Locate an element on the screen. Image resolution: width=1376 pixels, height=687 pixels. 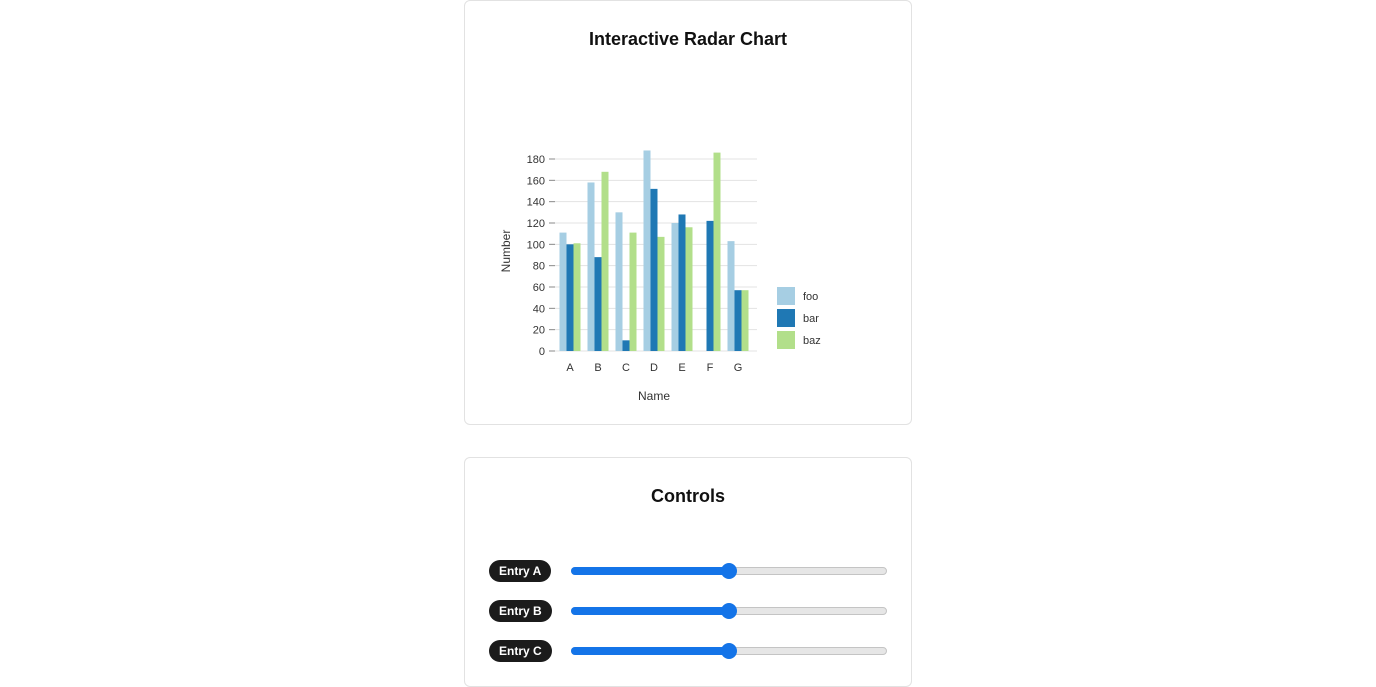
entry-c-slider is located at coordinates (729, 651).